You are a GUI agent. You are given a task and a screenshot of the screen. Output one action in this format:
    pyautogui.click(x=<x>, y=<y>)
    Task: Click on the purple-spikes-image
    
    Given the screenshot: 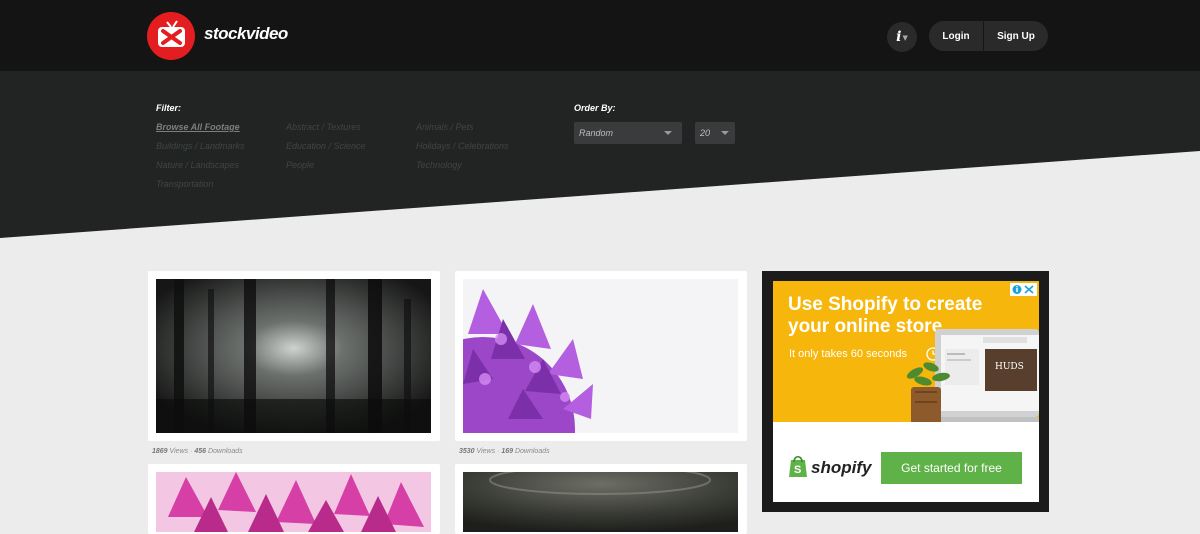 What is the action you would take?
    pyautogui.click(x=528, y=361)
    